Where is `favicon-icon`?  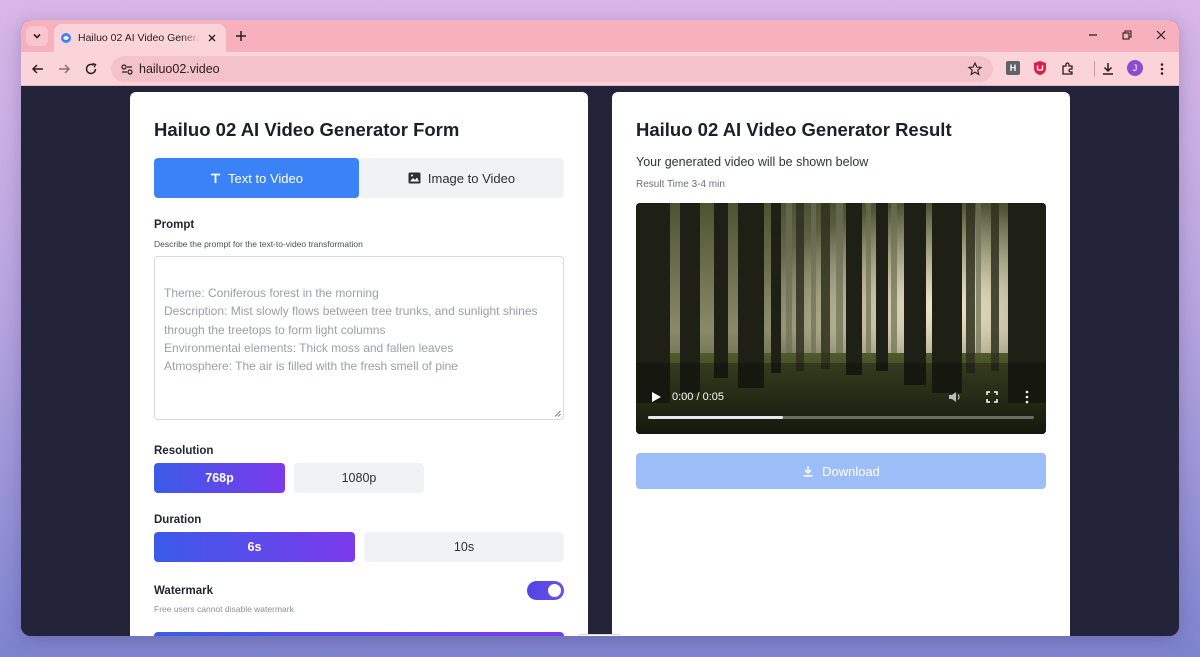 favicon-icon is located at coordinates (66, 38).